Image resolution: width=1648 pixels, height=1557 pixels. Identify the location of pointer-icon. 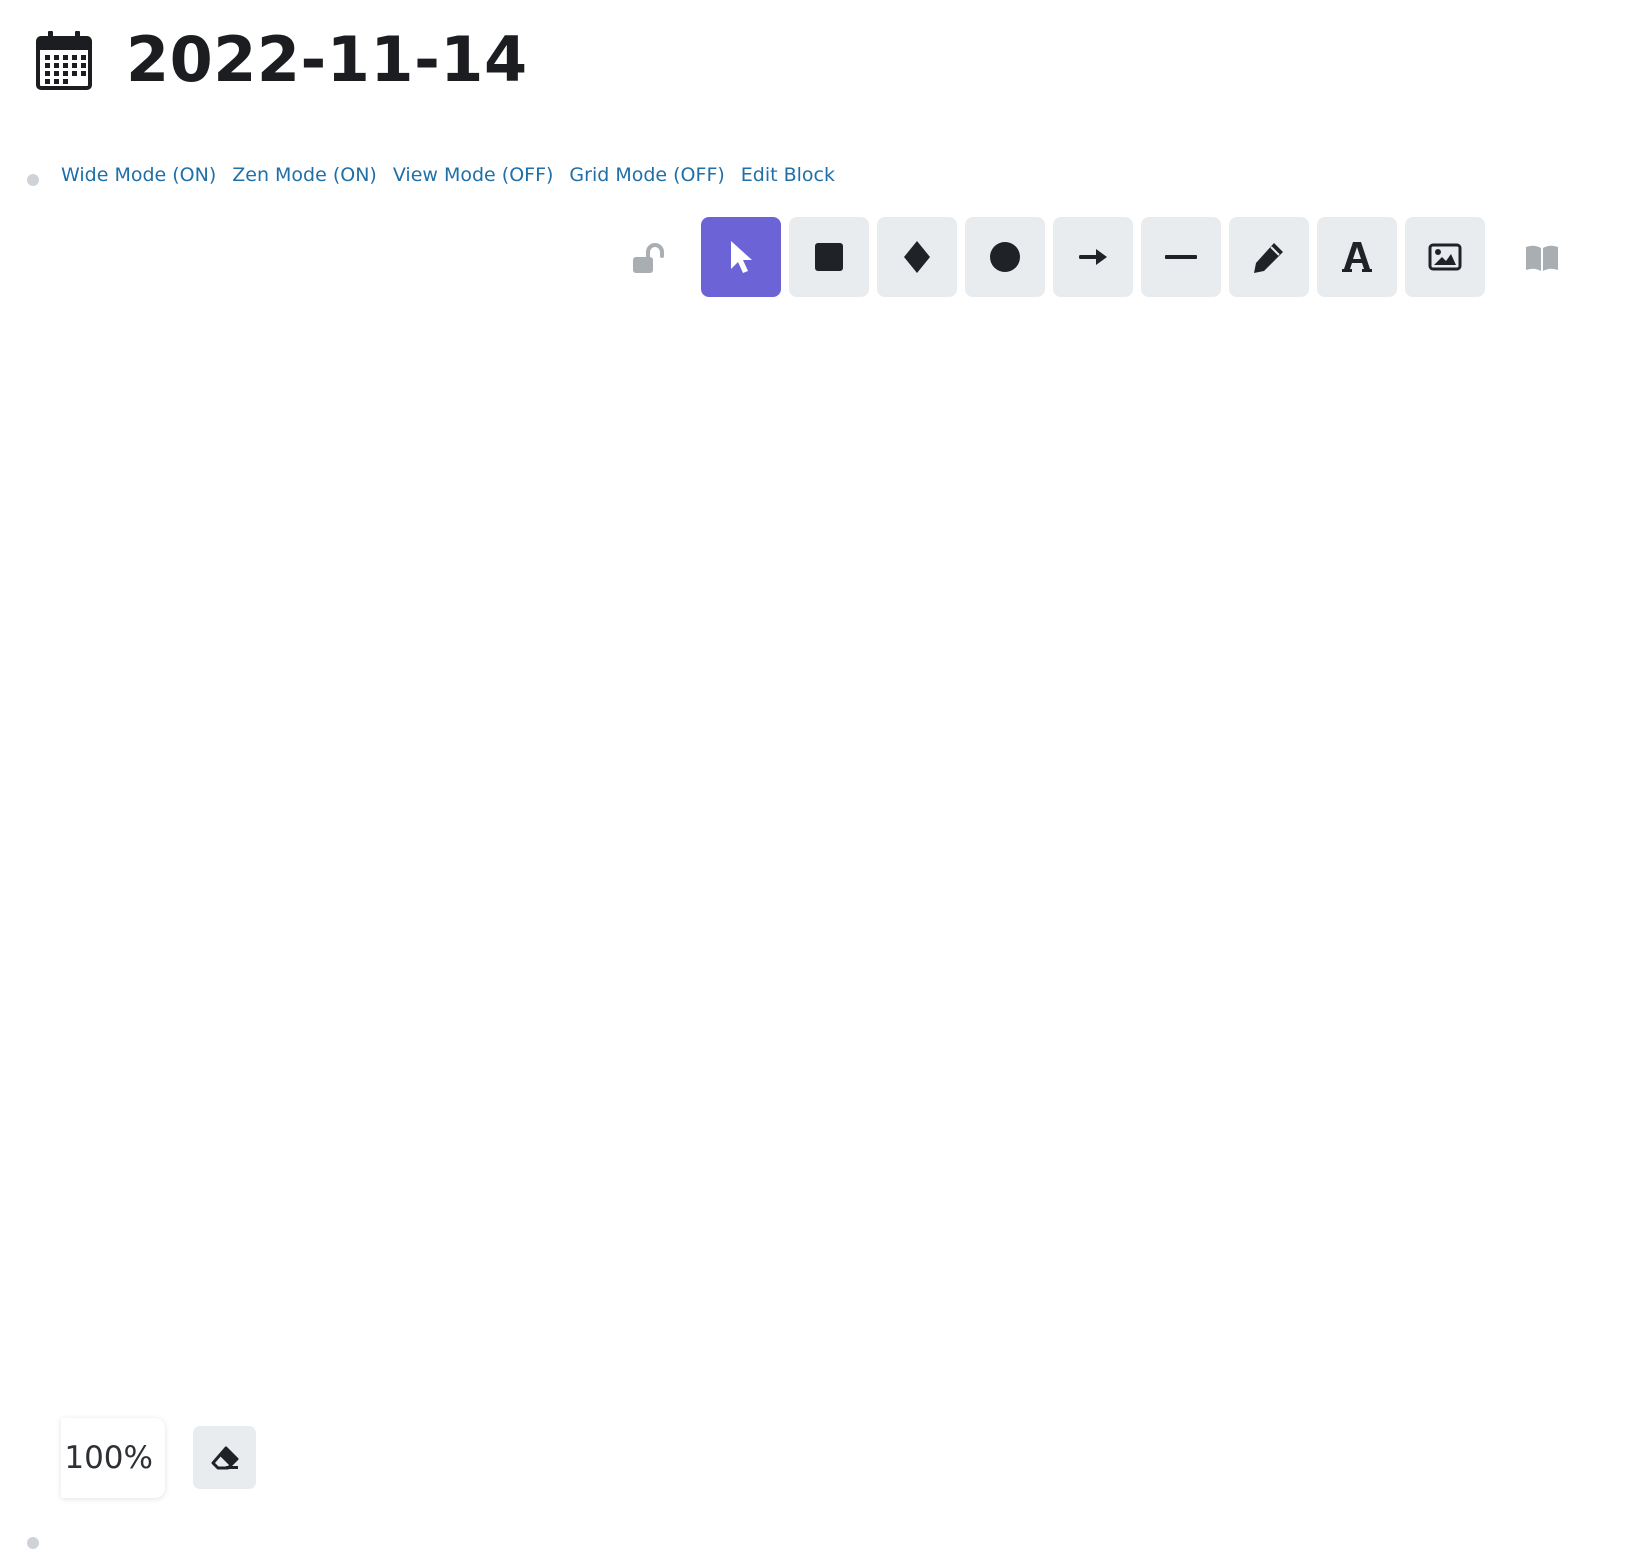
(741, 257).